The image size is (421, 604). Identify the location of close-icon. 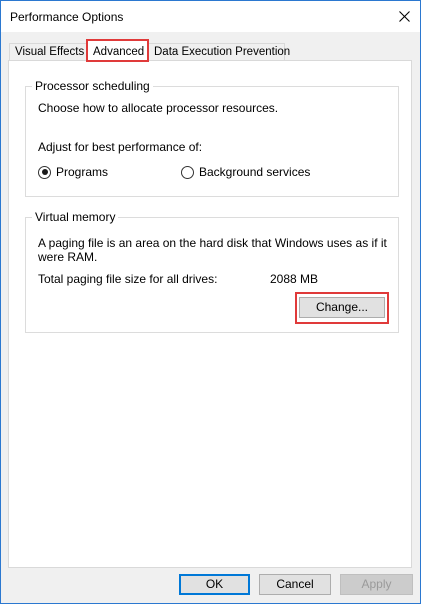
(404, 16).